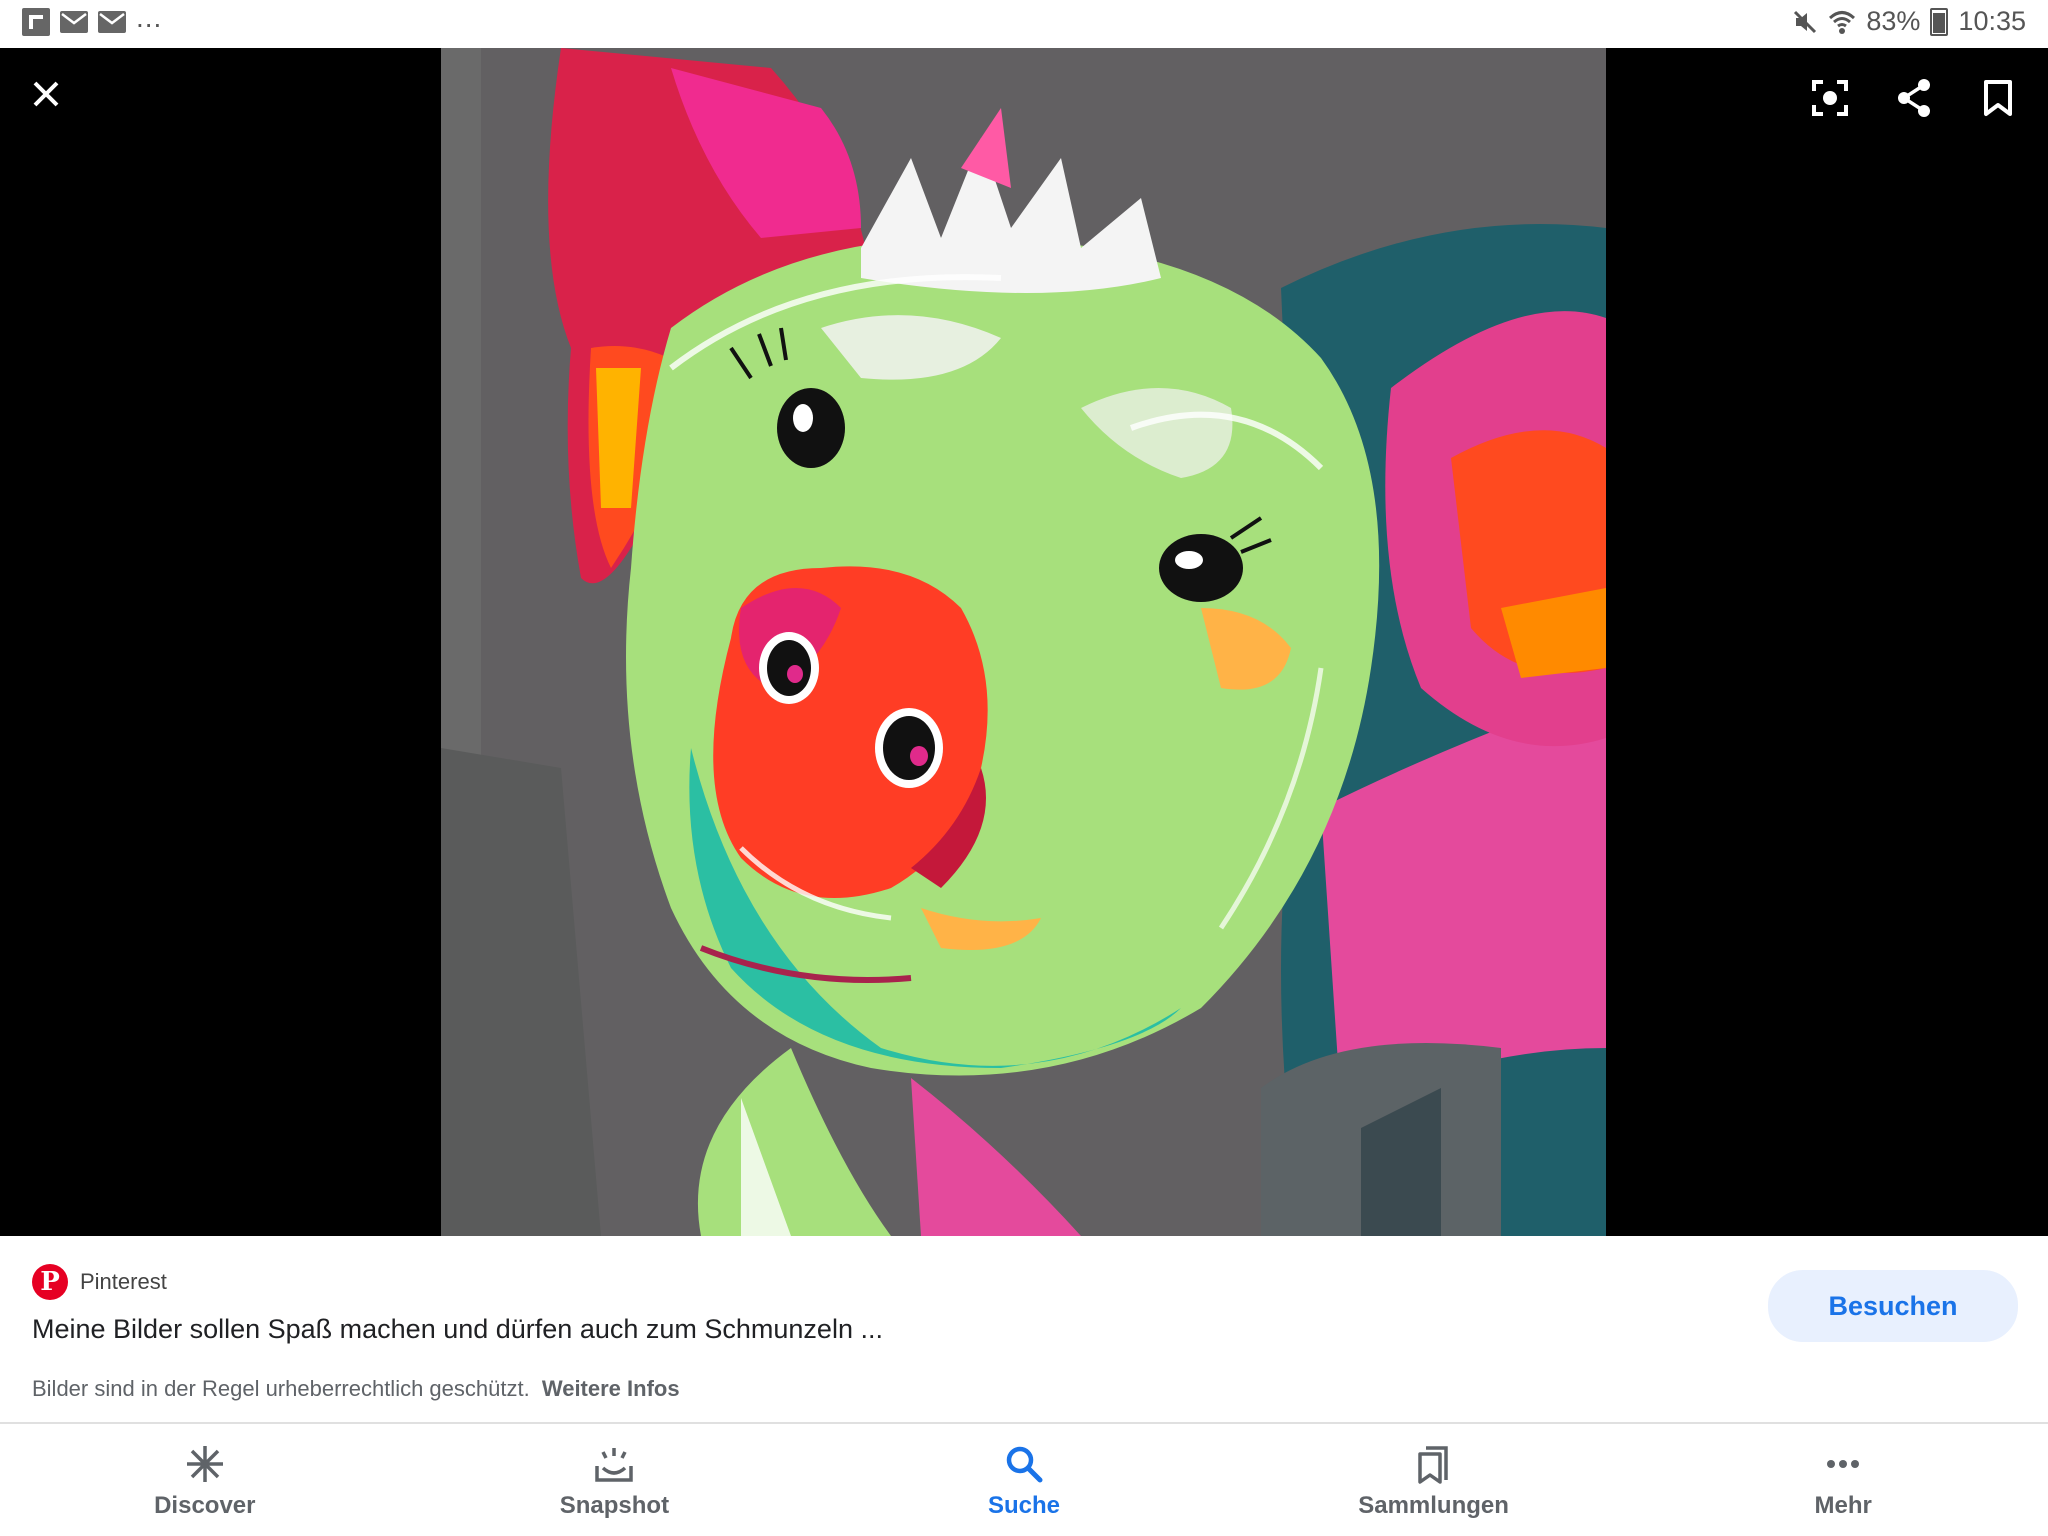 This screenshot has width=2048, height=1536. I want to click on nav-snapshot: Snapshot, so click(615, 1480).